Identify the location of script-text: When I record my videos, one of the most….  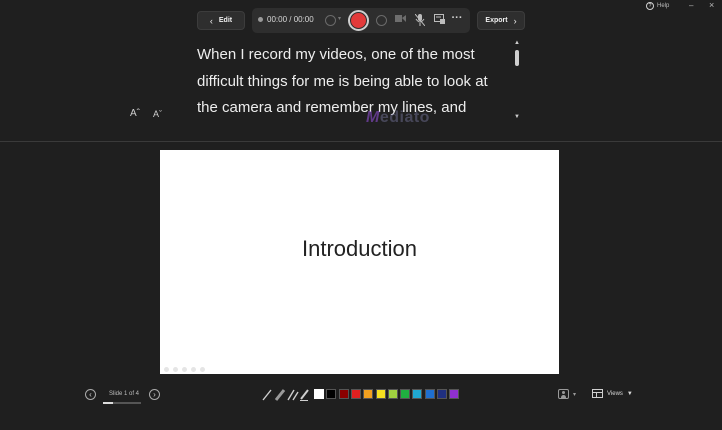
(353, 83).